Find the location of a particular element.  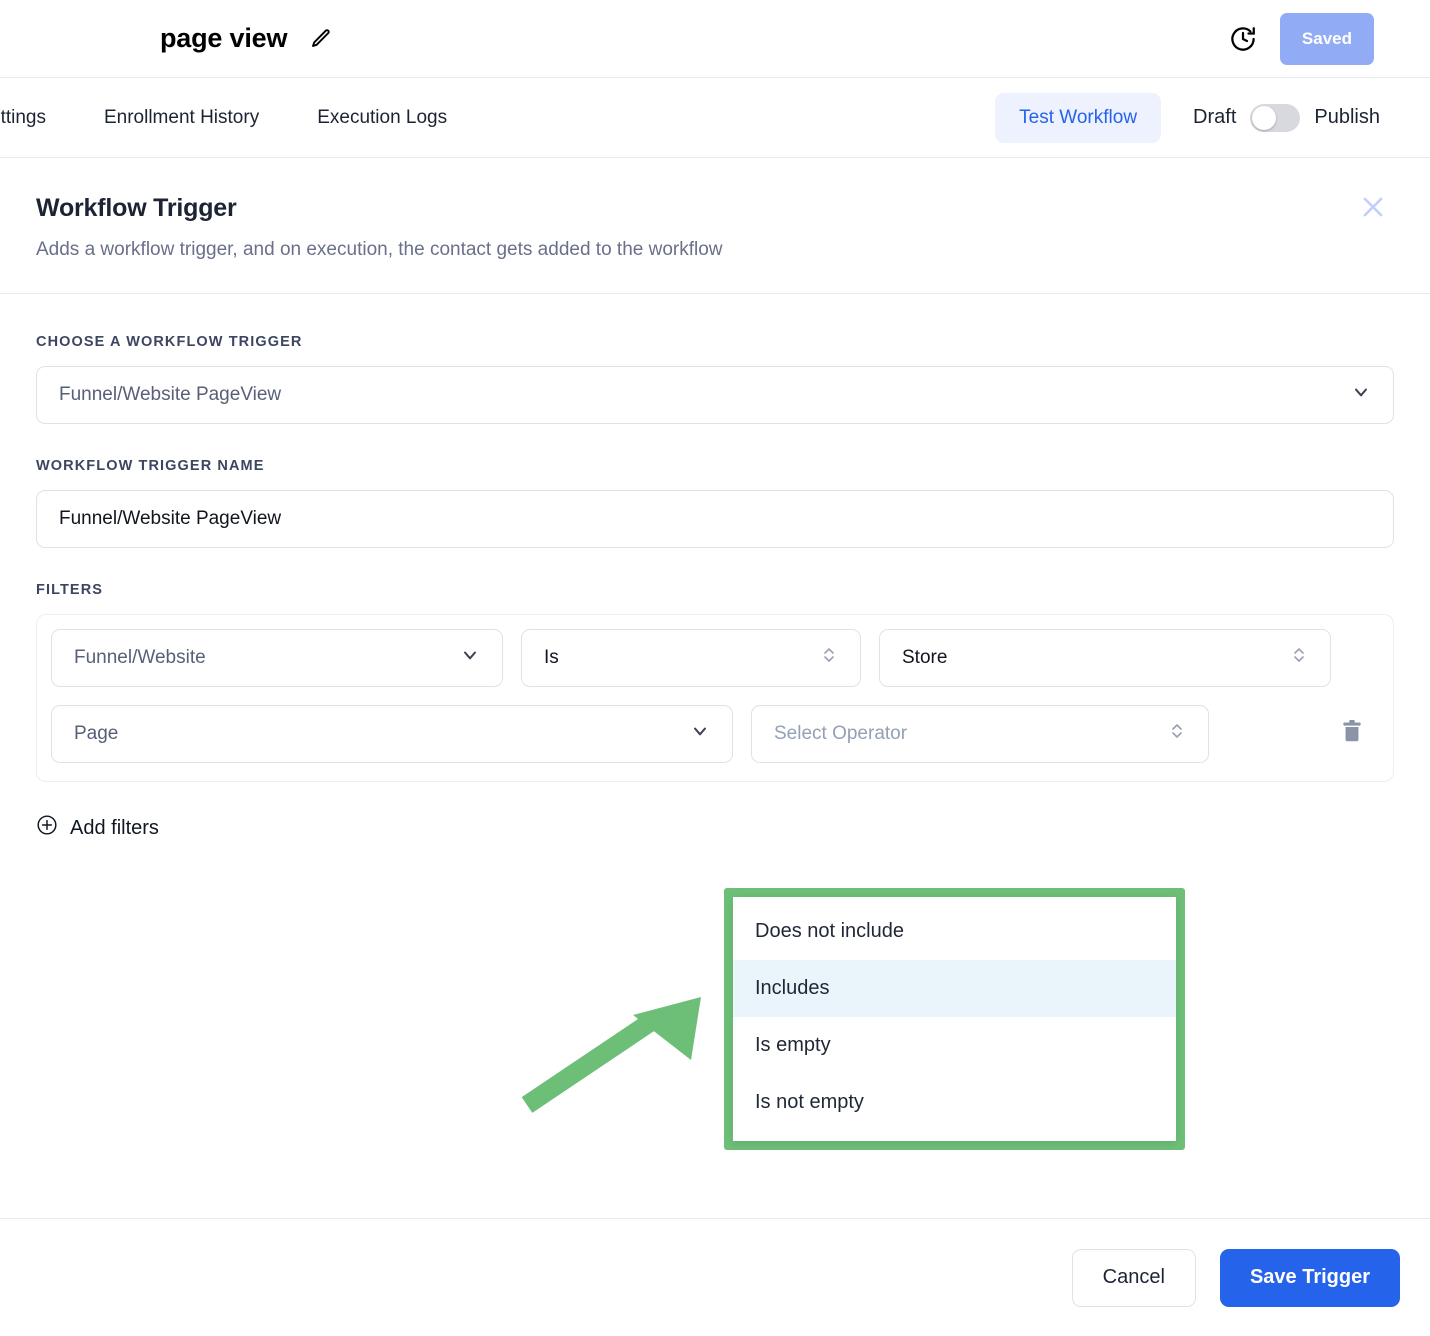

filter-operator-select: Is is located at coordinates (691, 658).